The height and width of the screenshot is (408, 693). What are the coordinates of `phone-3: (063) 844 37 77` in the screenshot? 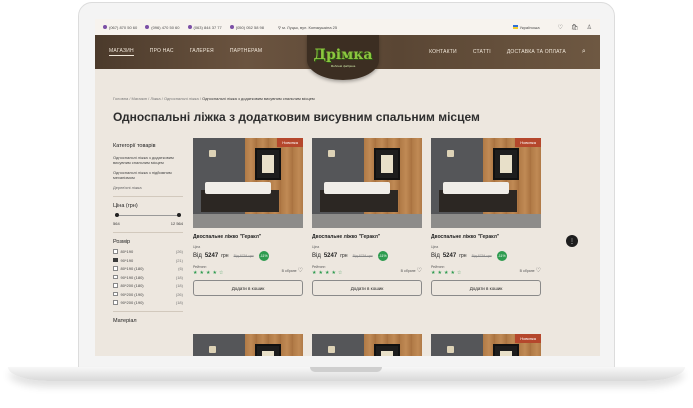 It's located at (204, 27).